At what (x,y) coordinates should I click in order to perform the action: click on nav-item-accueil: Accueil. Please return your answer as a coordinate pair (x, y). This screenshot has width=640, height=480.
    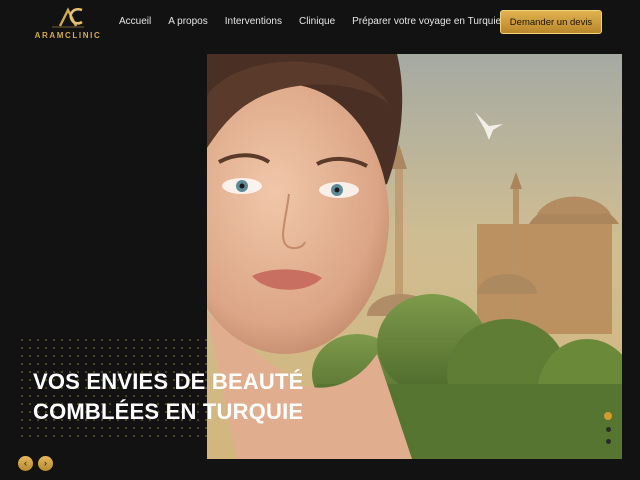
    Looking at the image, I should click on (135, 22).